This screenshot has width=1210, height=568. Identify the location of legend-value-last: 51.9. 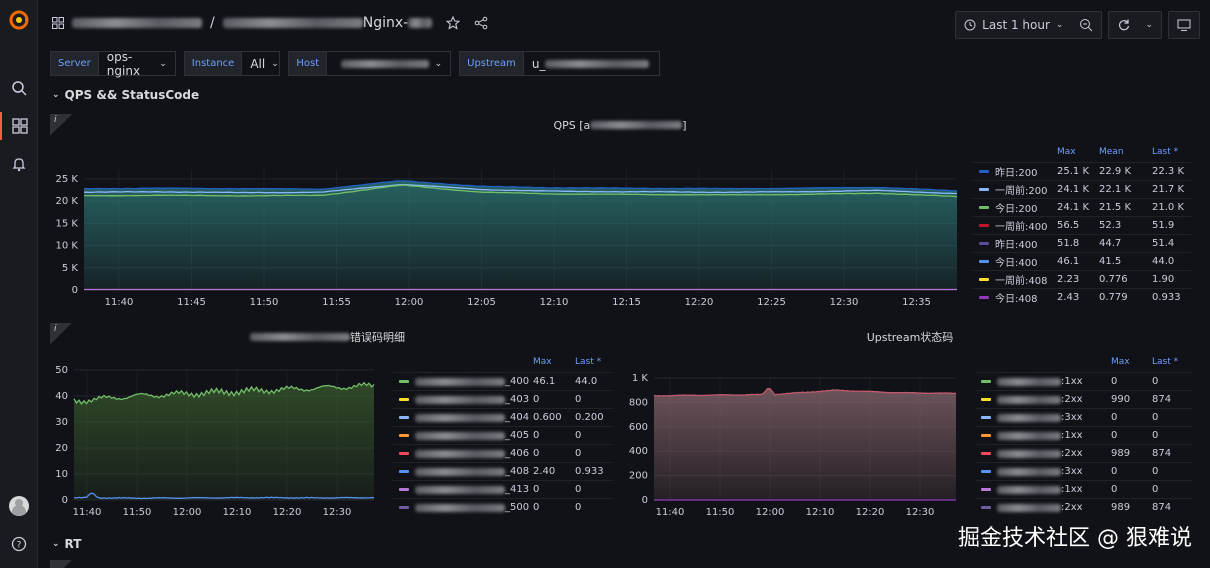
(1163, 225).